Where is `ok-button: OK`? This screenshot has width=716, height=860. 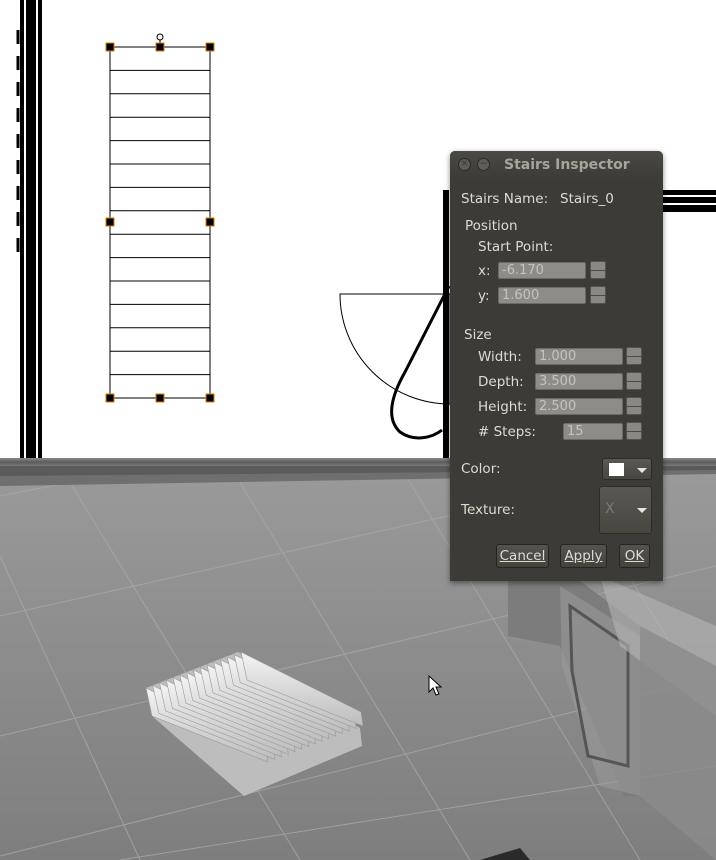
ok-button: OK is located at coordinates (634, 556).